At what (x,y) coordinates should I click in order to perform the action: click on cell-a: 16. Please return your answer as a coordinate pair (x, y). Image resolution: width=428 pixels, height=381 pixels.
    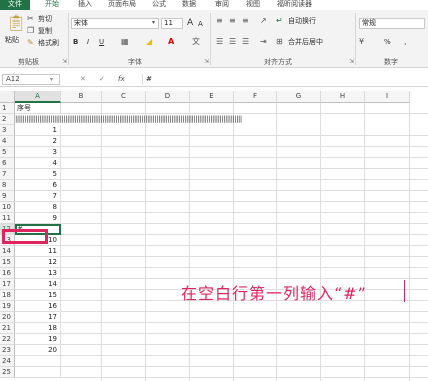
    Looking at the image, I should click on (38, 306).